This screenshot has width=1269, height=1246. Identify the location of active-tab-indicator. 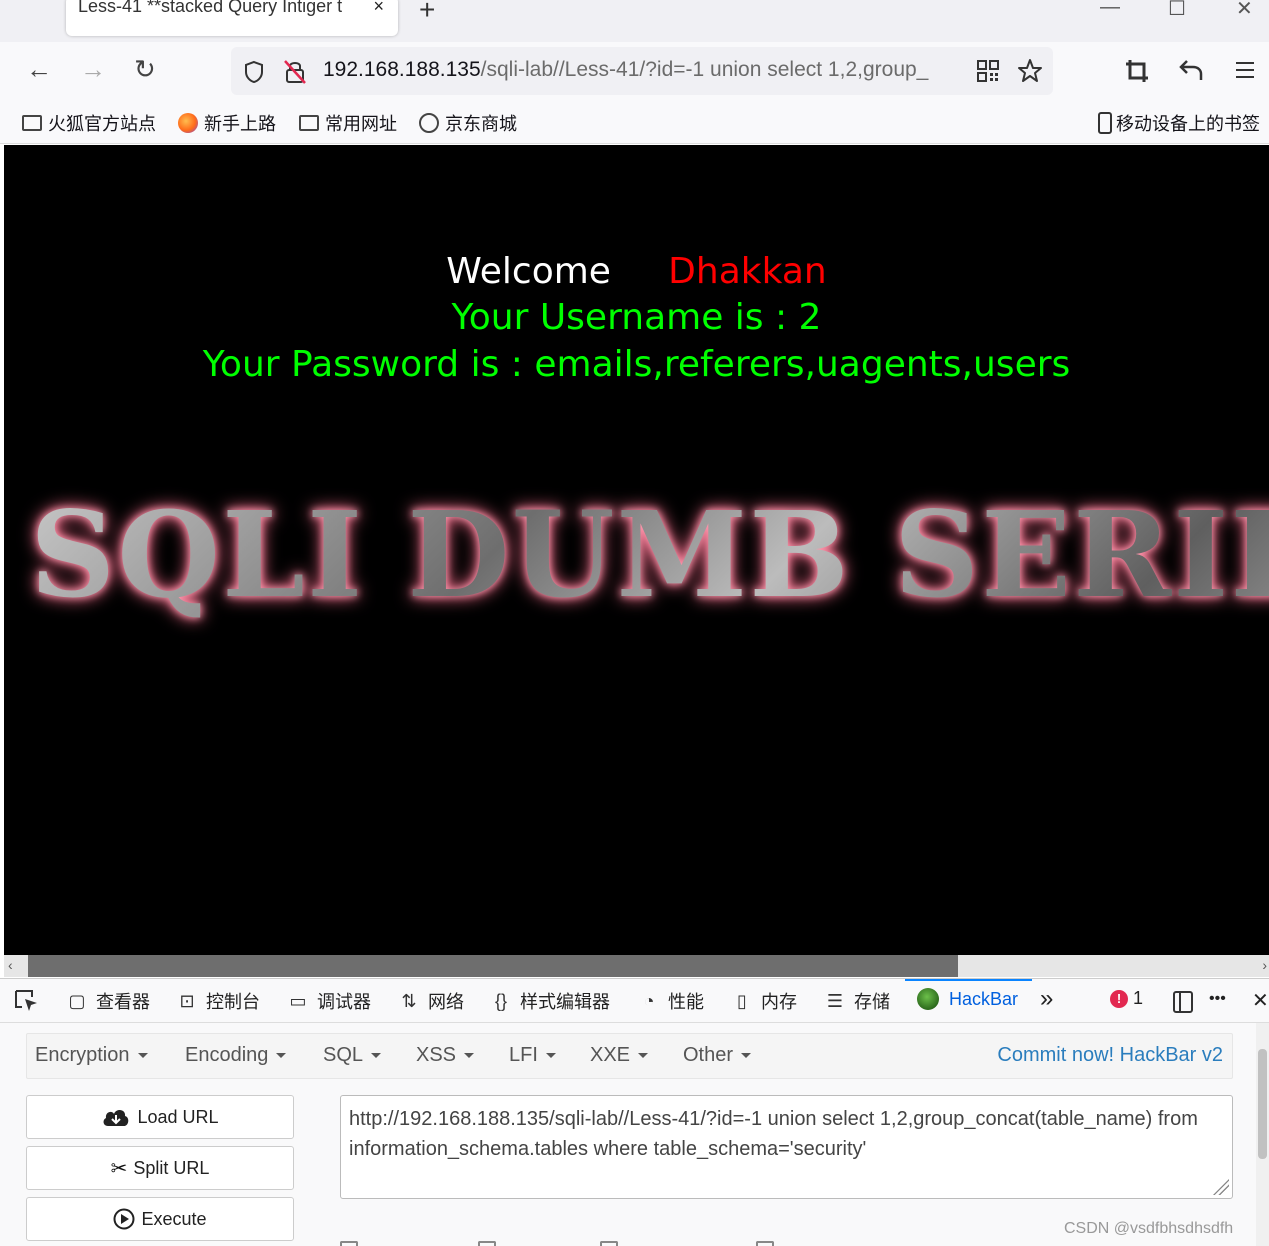
(968, 980).